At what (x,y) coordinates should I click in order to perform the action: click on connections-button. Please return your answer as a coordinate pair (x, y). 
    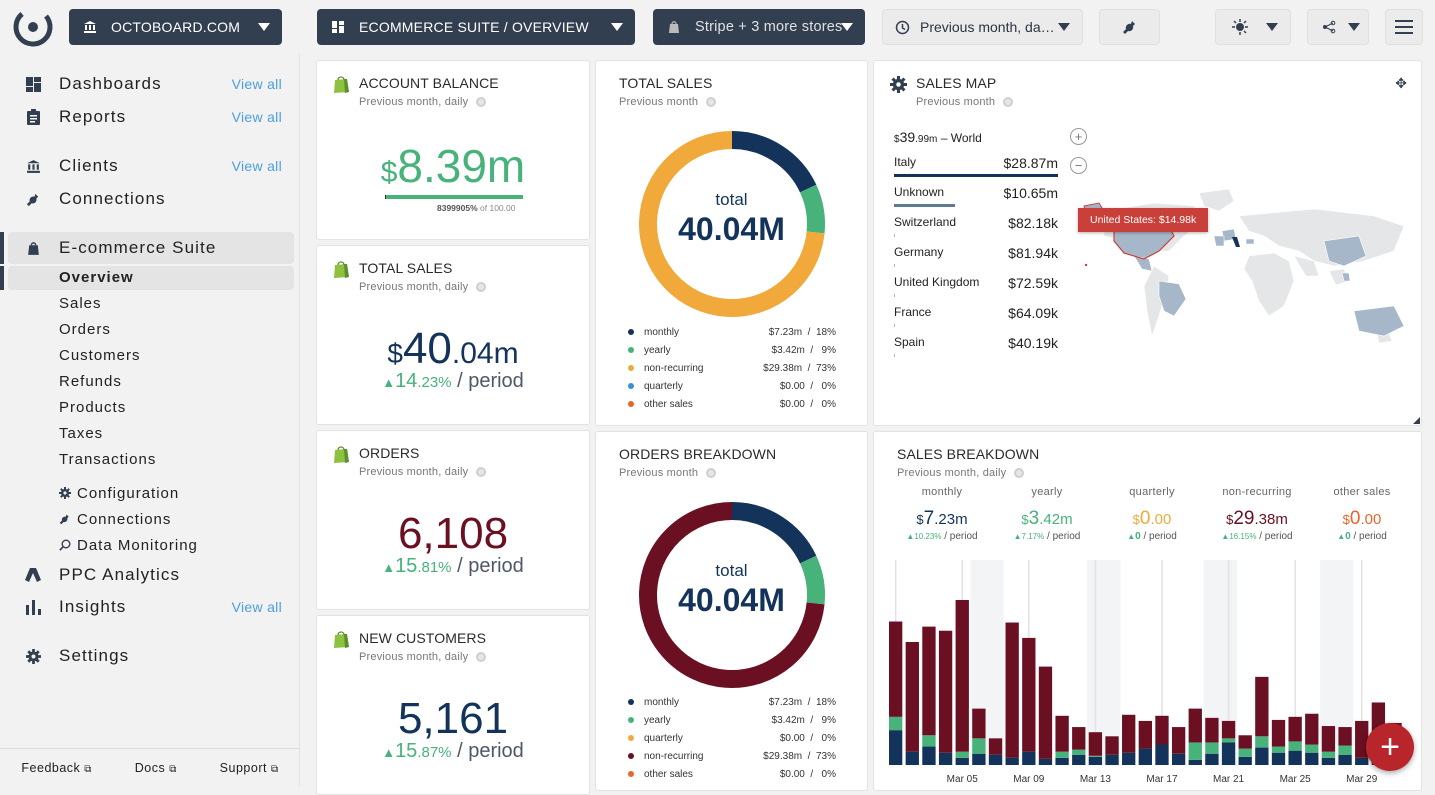
    Looking at the image, I should click on (1129, 27).